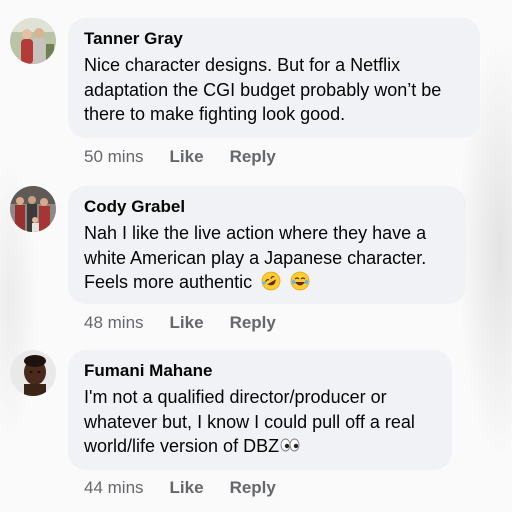  What do you see at coordinates (267, 207) in the screenshot?
I see `comment-author: Cody Grabel` at bounding box center [267, 207].